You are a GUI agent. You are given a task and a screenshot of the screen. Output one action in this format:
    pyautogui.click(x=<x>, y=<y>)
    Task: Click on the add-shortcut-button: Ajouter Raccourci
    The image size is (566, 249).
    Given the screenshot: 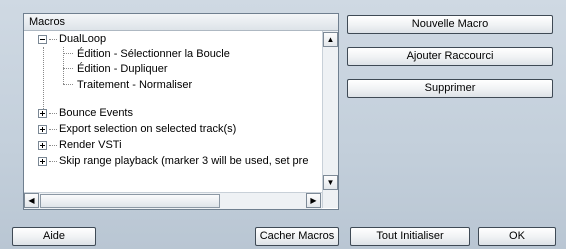 What is the action you would take?
    pyautogui.click(x=450, y=56)
    